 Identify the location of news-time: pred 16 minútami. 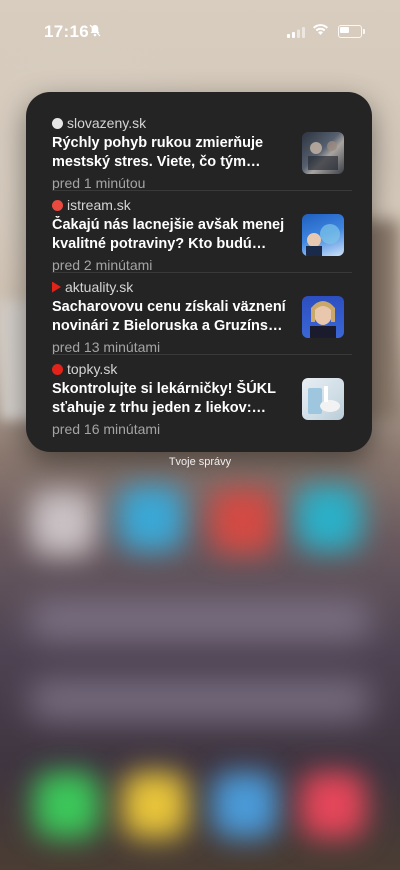
(106, 429).